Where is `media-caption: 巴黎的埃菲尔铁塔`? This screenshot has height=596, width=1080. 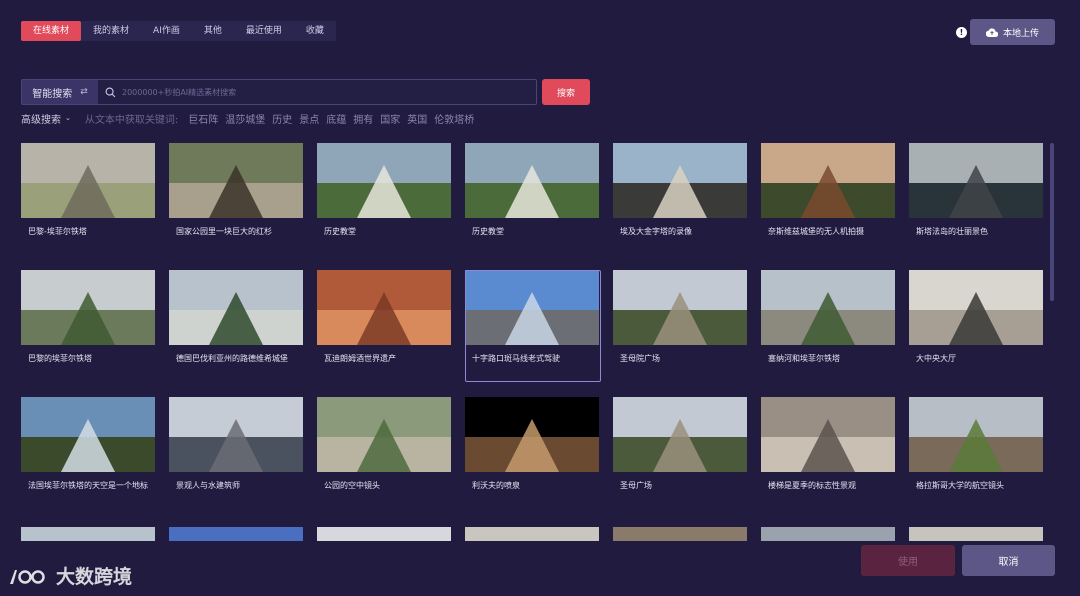 media-caption: 巴黎的埃菲尔铁塔 is located at coordinates (60, 358).